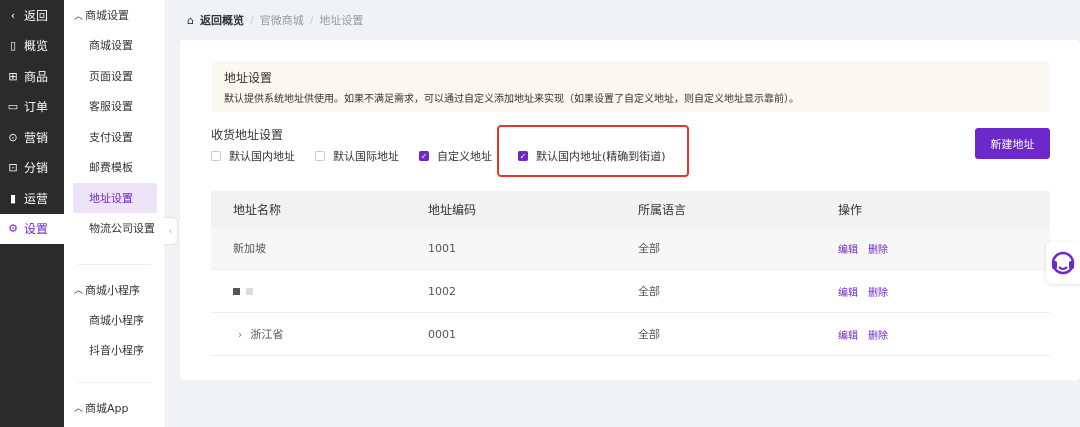  Describe the element at coordinates (107, 408) in the screenshot. I see `sub-group-label: 商城App` at that location.